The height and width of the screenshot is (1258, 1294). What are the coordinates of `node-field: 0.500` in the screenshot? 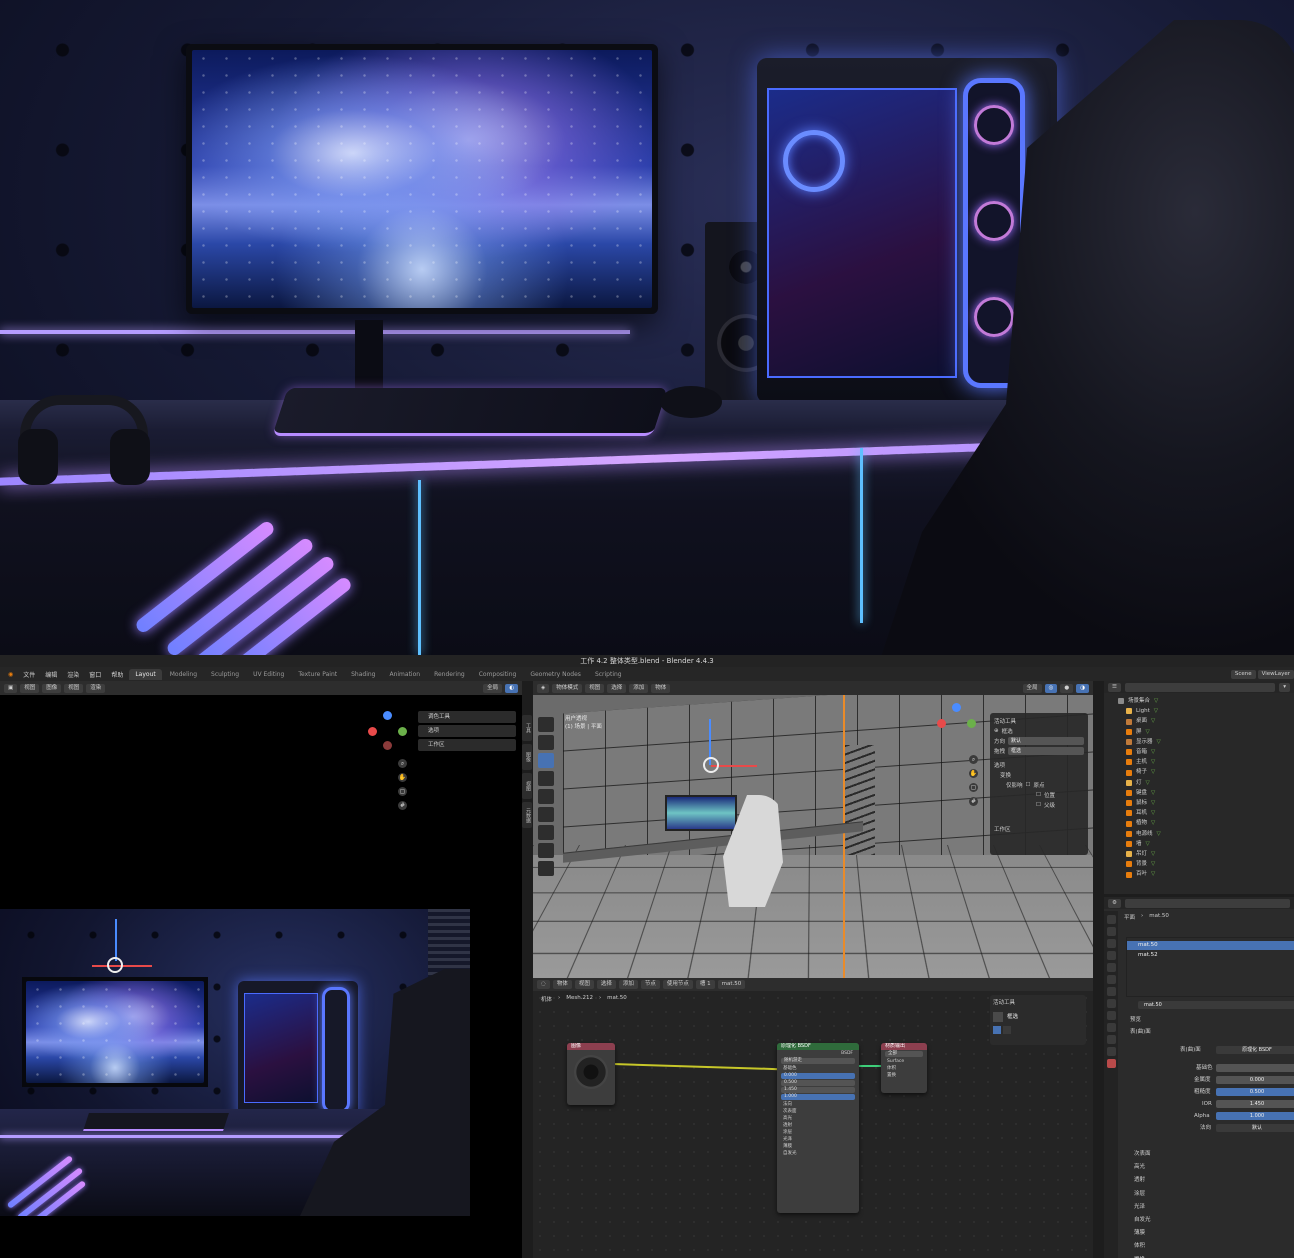 It's located at (818, 1083).